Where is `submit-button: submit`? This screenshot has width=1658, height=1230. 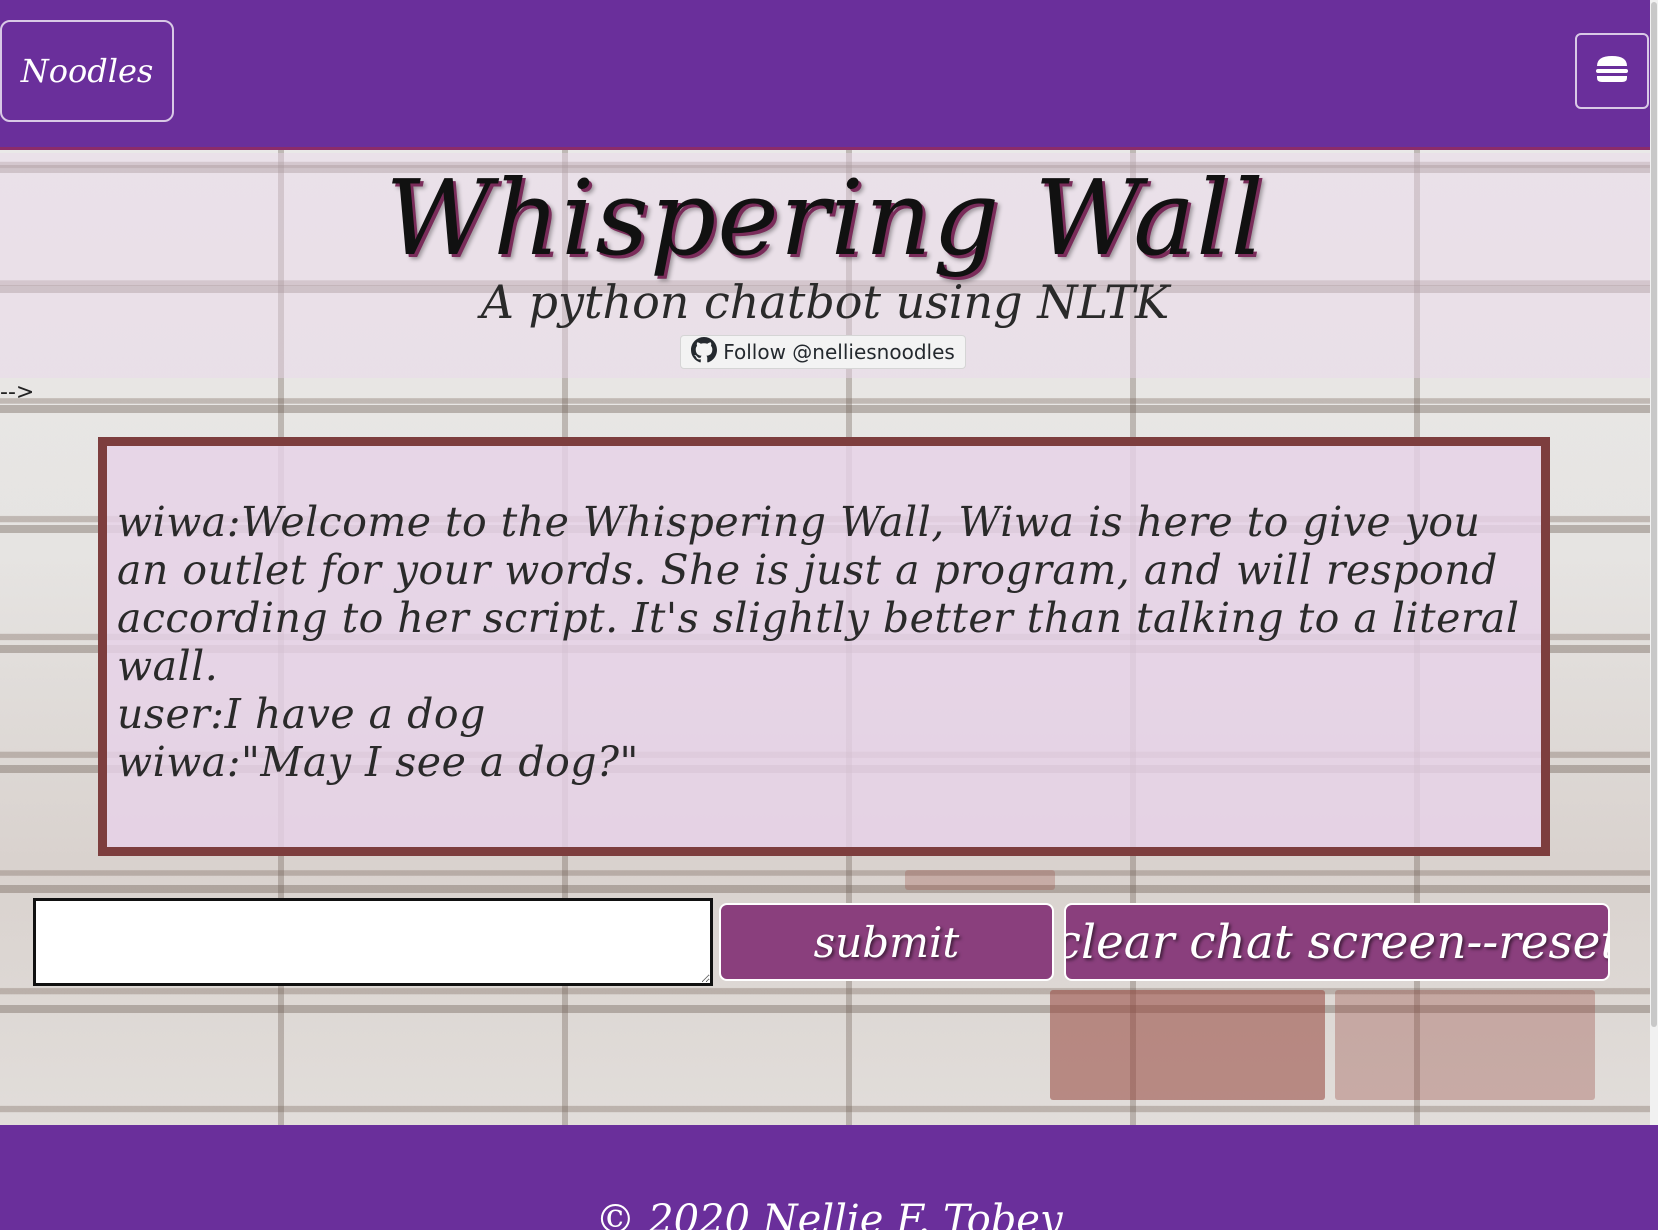 submit-button: submit is located at coordinates (886, 942).